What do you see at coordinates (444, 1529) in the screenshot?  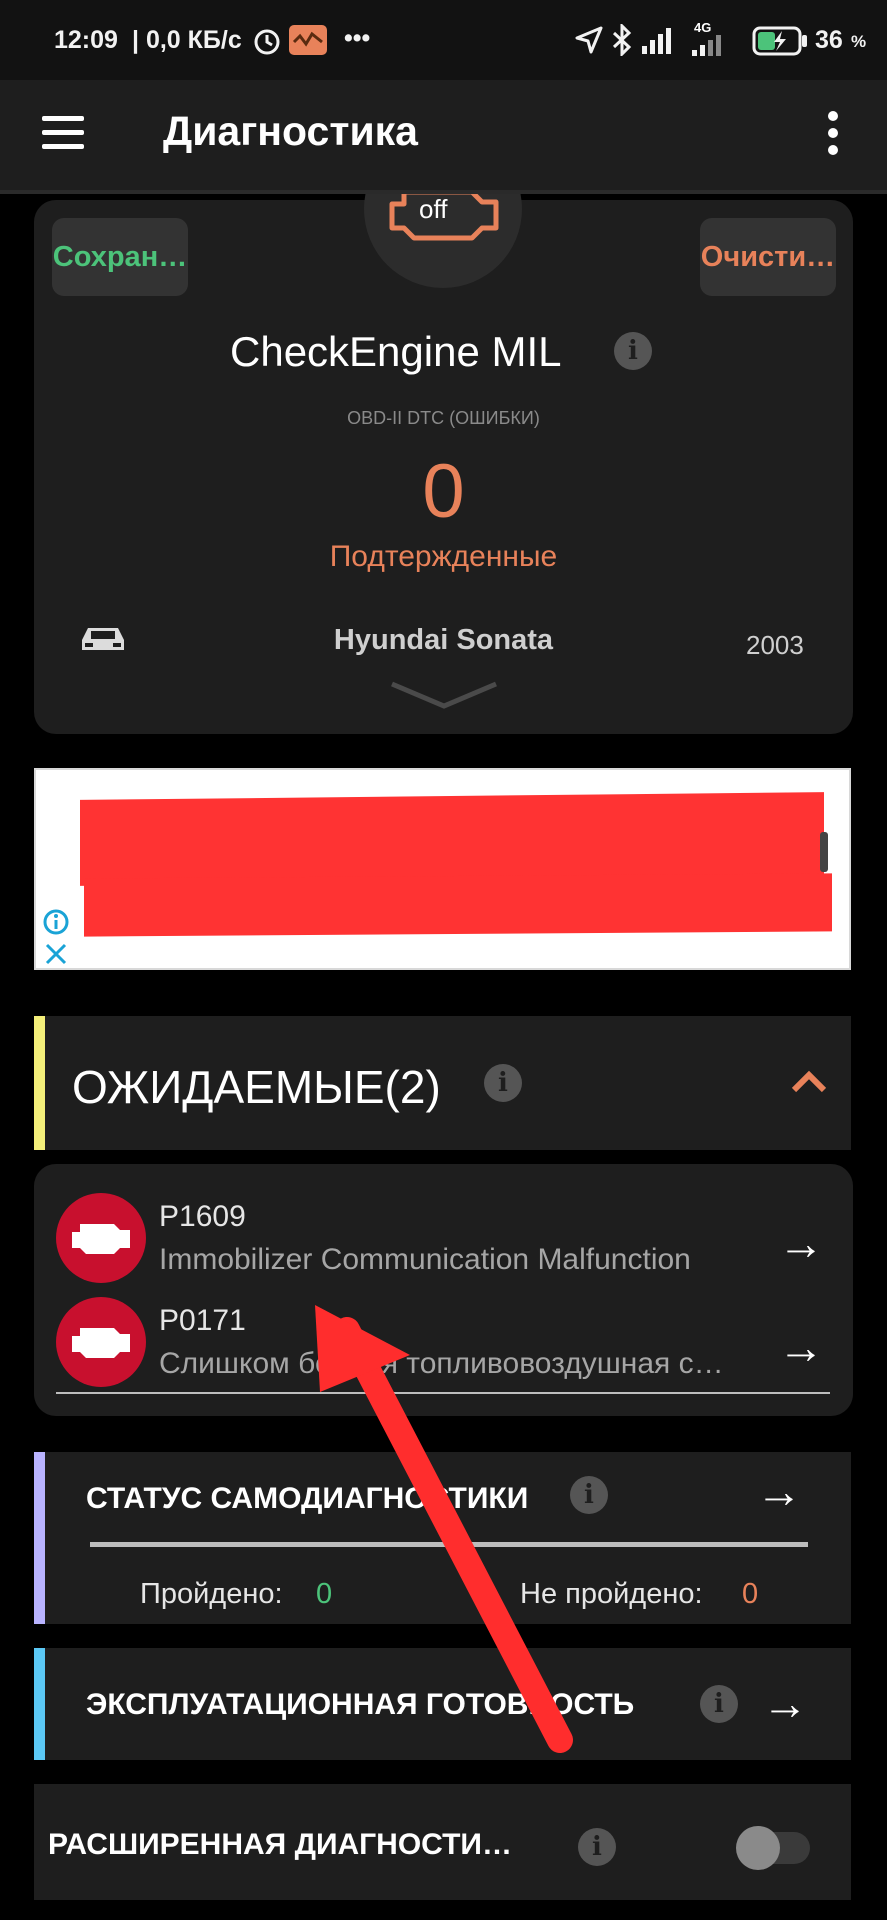 I see `annotation-arrow` at bounding box center [444, 1529].